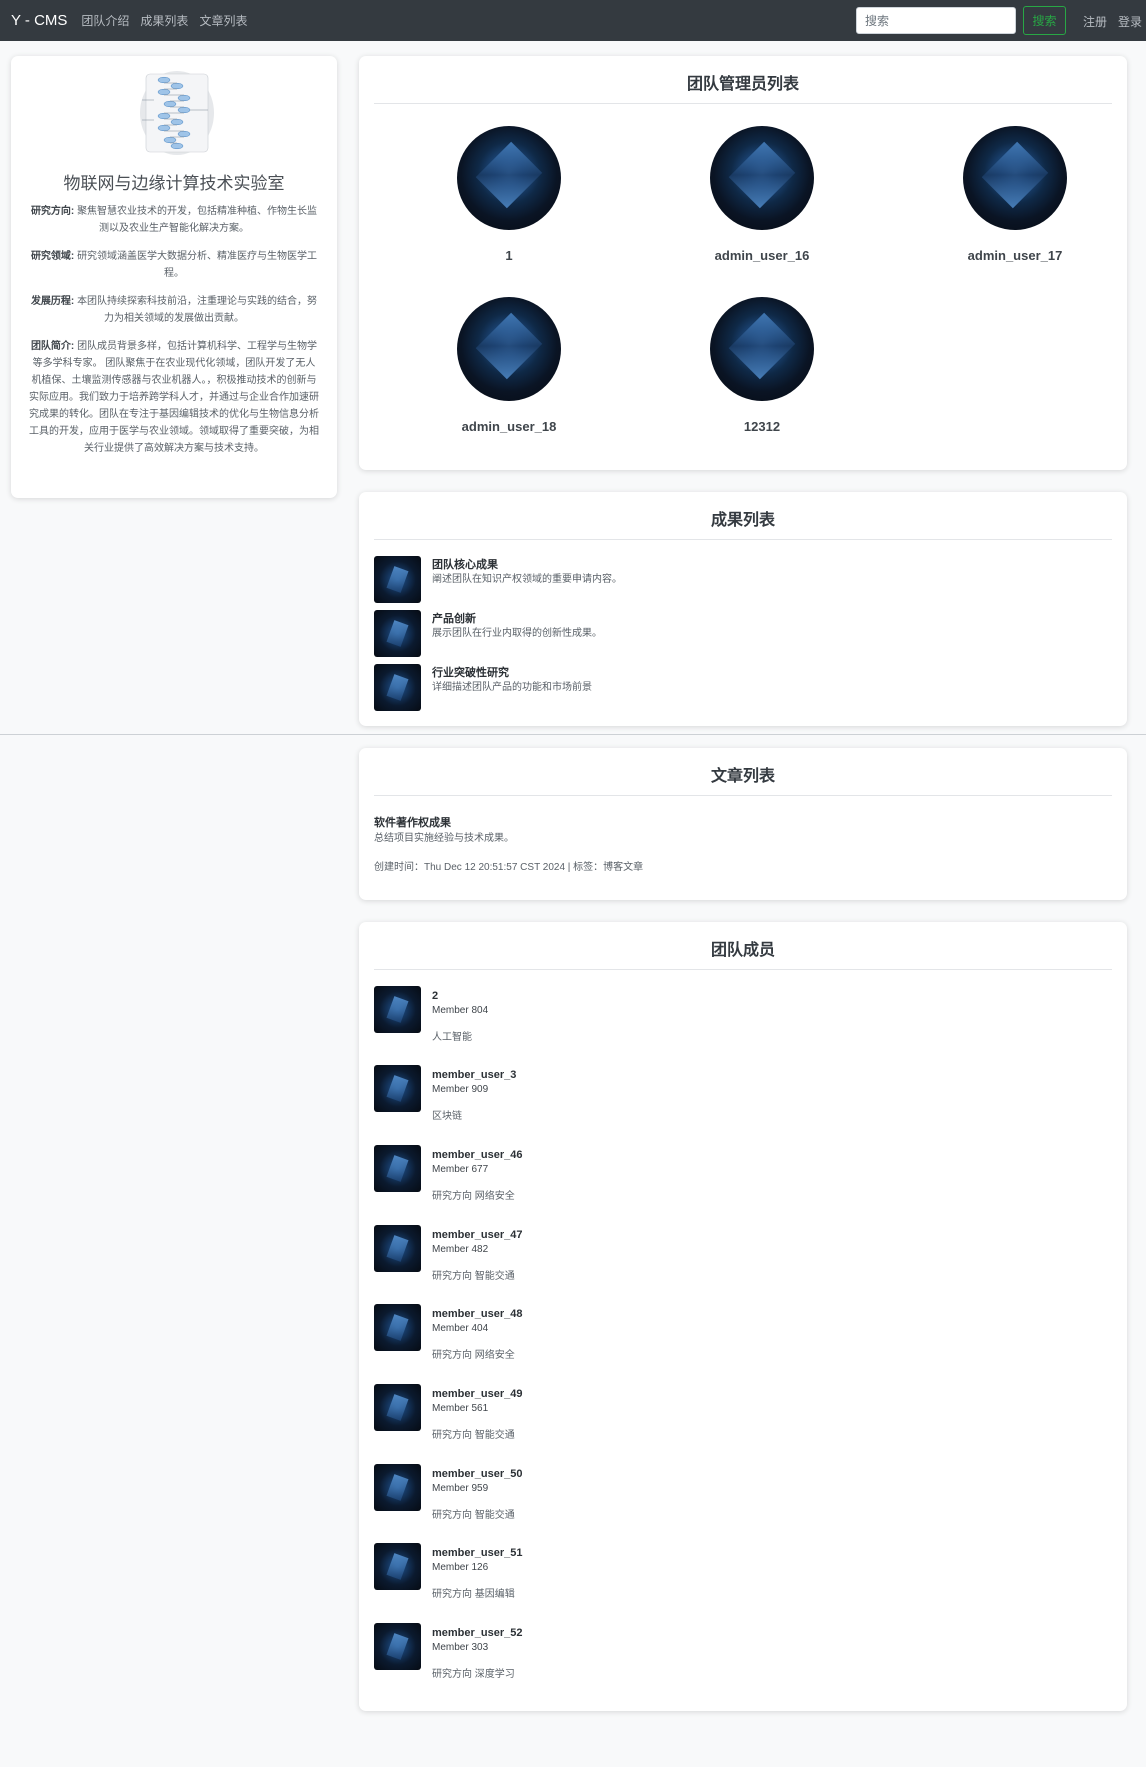  I want to click on list-item: member_user_47 Member 482 研究方向 智能交通, so click(448, 1254).